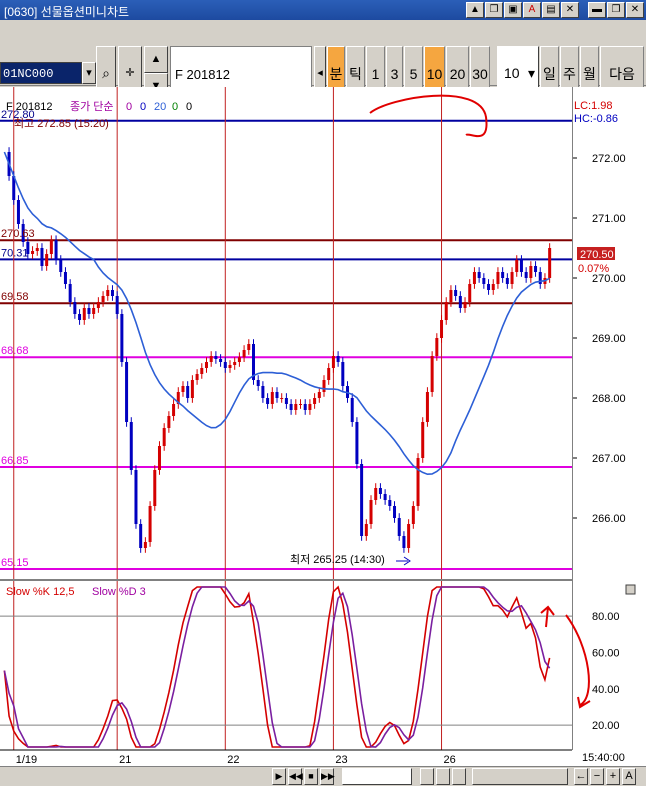 This screenshot has height=786, width=646. Describe the element at coordinates (597, 776) in the screenshot. I see `zoom-out-icon: −` at that location.